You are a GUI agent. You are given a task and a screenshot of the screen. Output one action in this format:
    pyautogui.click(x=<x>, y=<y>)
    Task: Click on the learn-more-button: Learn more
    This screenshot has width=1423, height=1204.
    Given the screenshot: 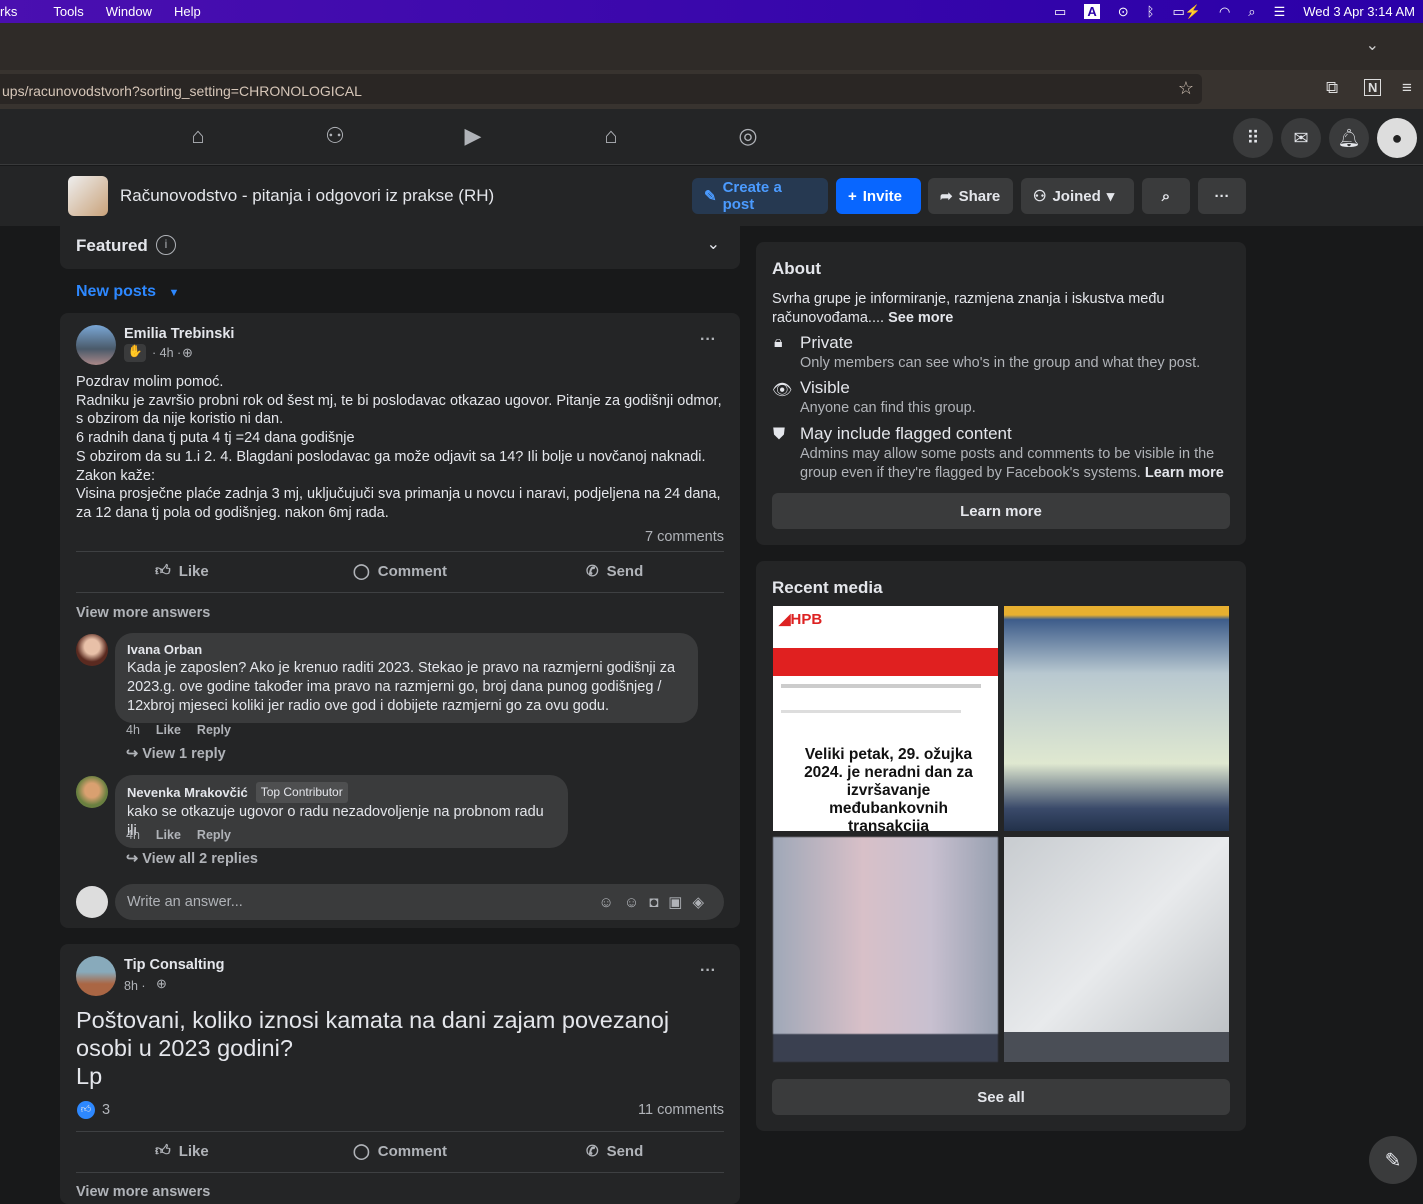 What is the action you would take?
    pyautogui.click(x=1001, y=511)
    